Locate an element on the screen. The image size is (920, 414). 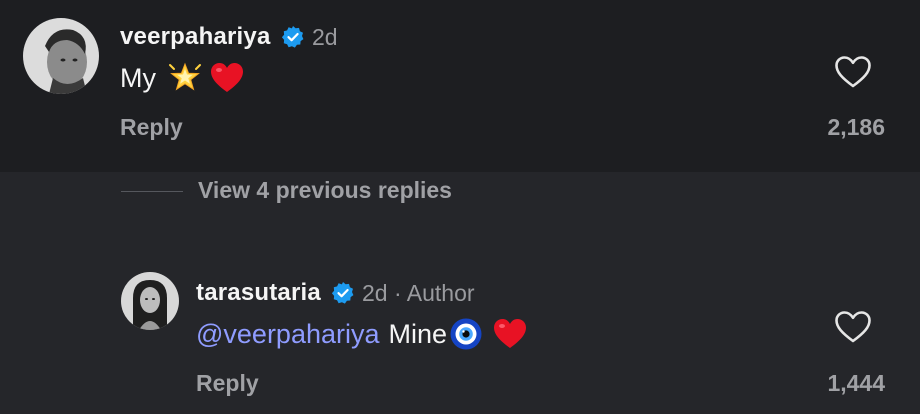
view-previous-replies-button: View 4 previous replies is located at coordinates (325, 190).